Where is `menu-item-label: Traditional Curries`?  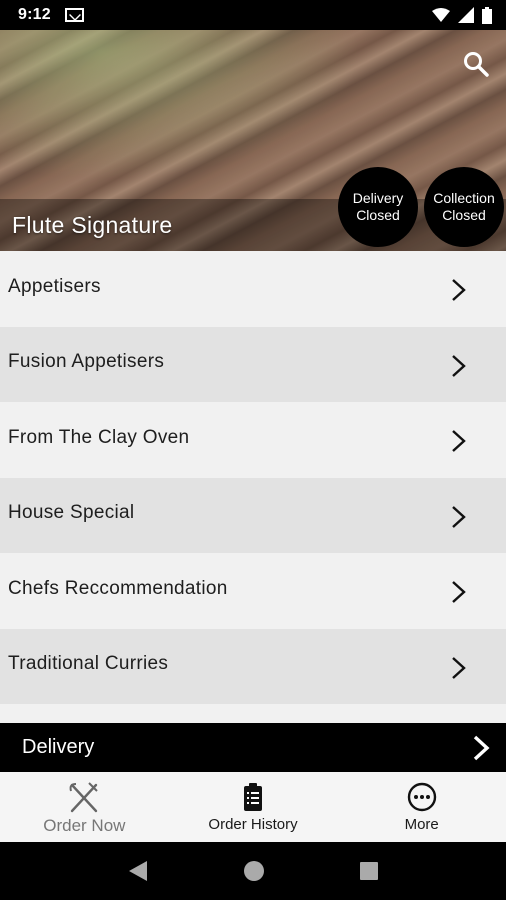
menu-item-label: Traditional Curries is located at coordinates (88, 664).